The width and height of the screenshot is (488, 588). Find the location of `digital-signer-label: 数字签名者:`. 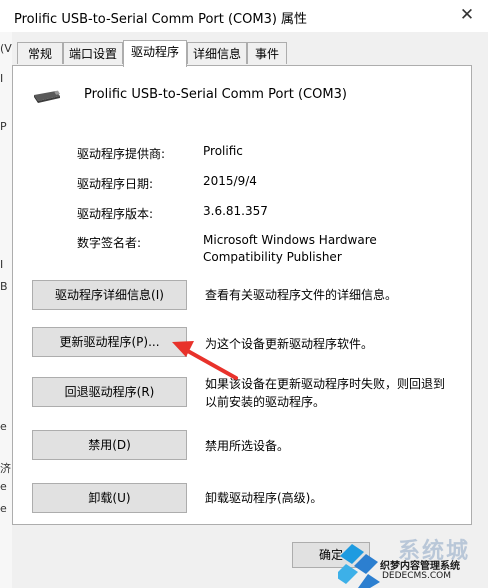

digital-signer-label: 数字签名者: is located at coordinates (109, 243).